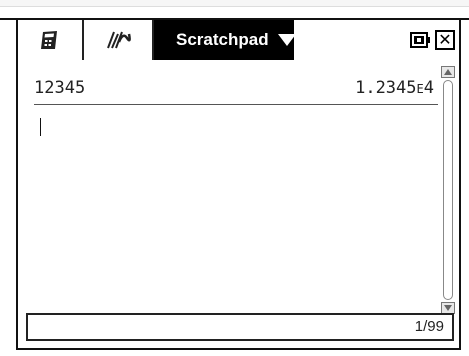 This screenshot has height=356, width=469. I want to click on entry-result: 1.2345E4, so click(394, 88).